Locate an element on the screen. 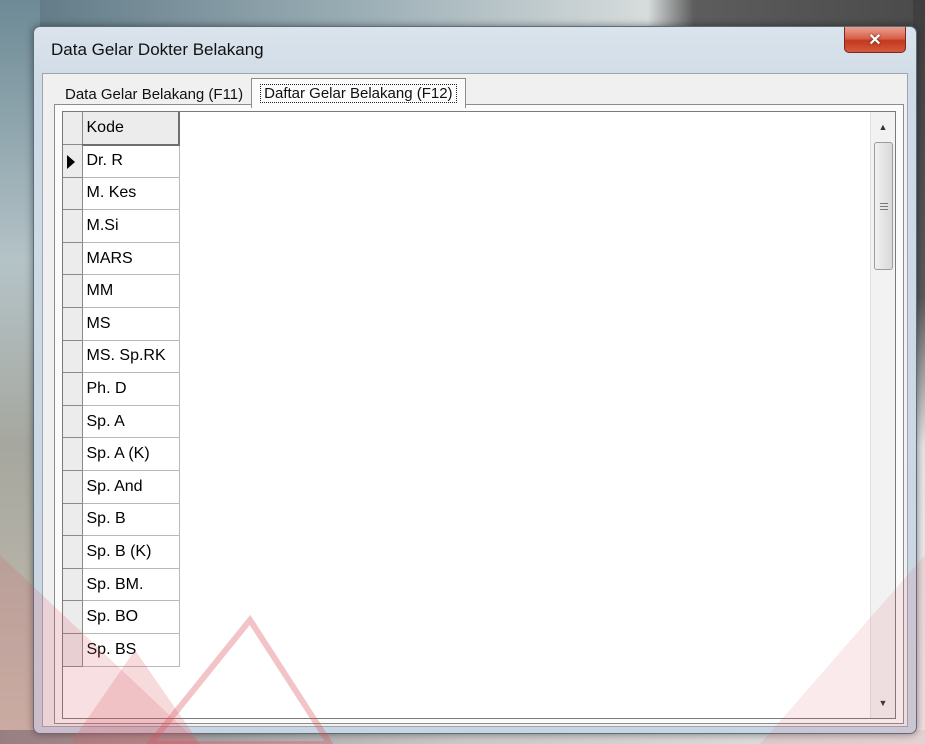 The width and height of the screenshot is (925, 744). scroll-up-button: ▲ is located at coordinates (883, 127).